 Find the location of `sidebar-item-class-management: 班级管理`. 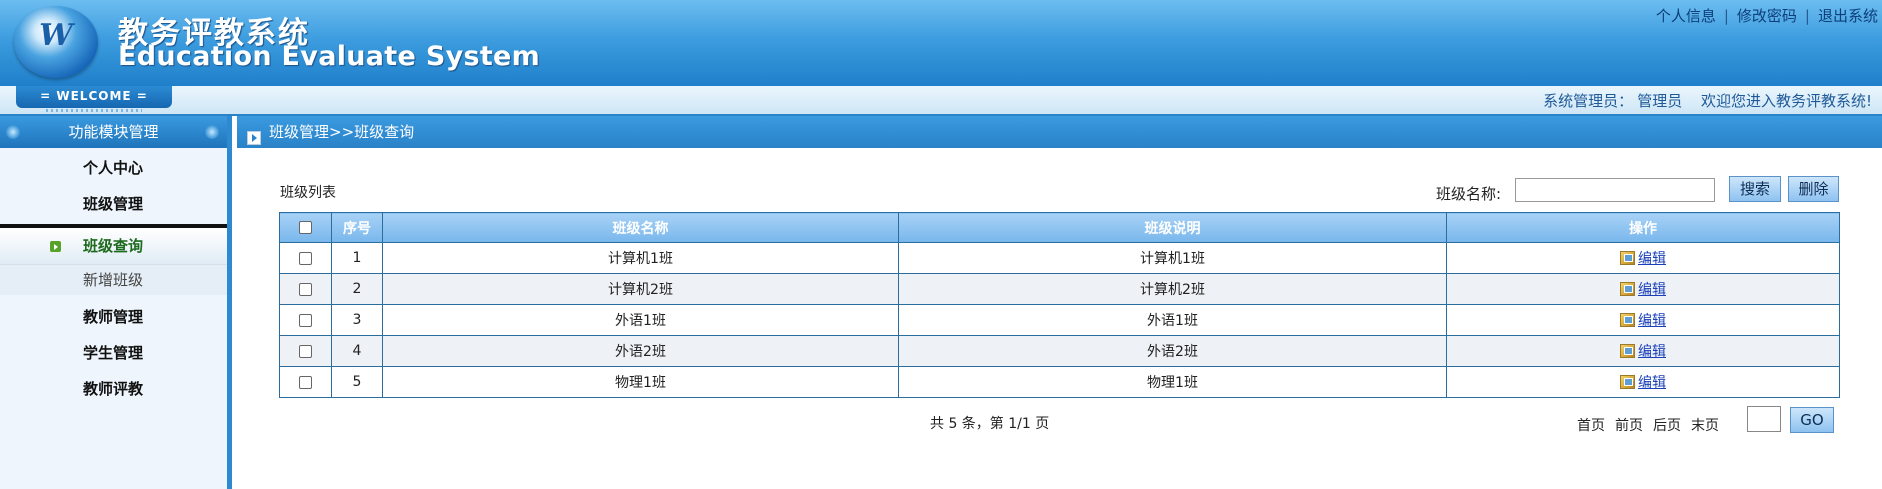

sidebar-item-class-management: 班级管理 is located at coordinates (113, 204).